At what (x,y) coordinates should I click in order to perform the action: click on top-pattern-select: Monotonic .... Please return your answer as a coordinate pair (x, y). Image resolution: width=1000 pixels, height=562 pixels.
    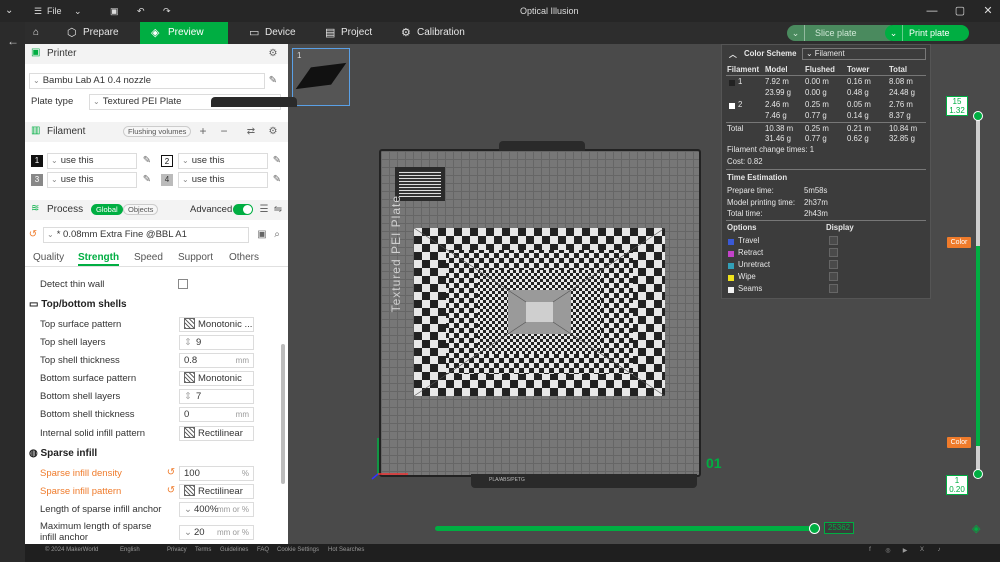
    Looking at the image, I should click on (216, 324).